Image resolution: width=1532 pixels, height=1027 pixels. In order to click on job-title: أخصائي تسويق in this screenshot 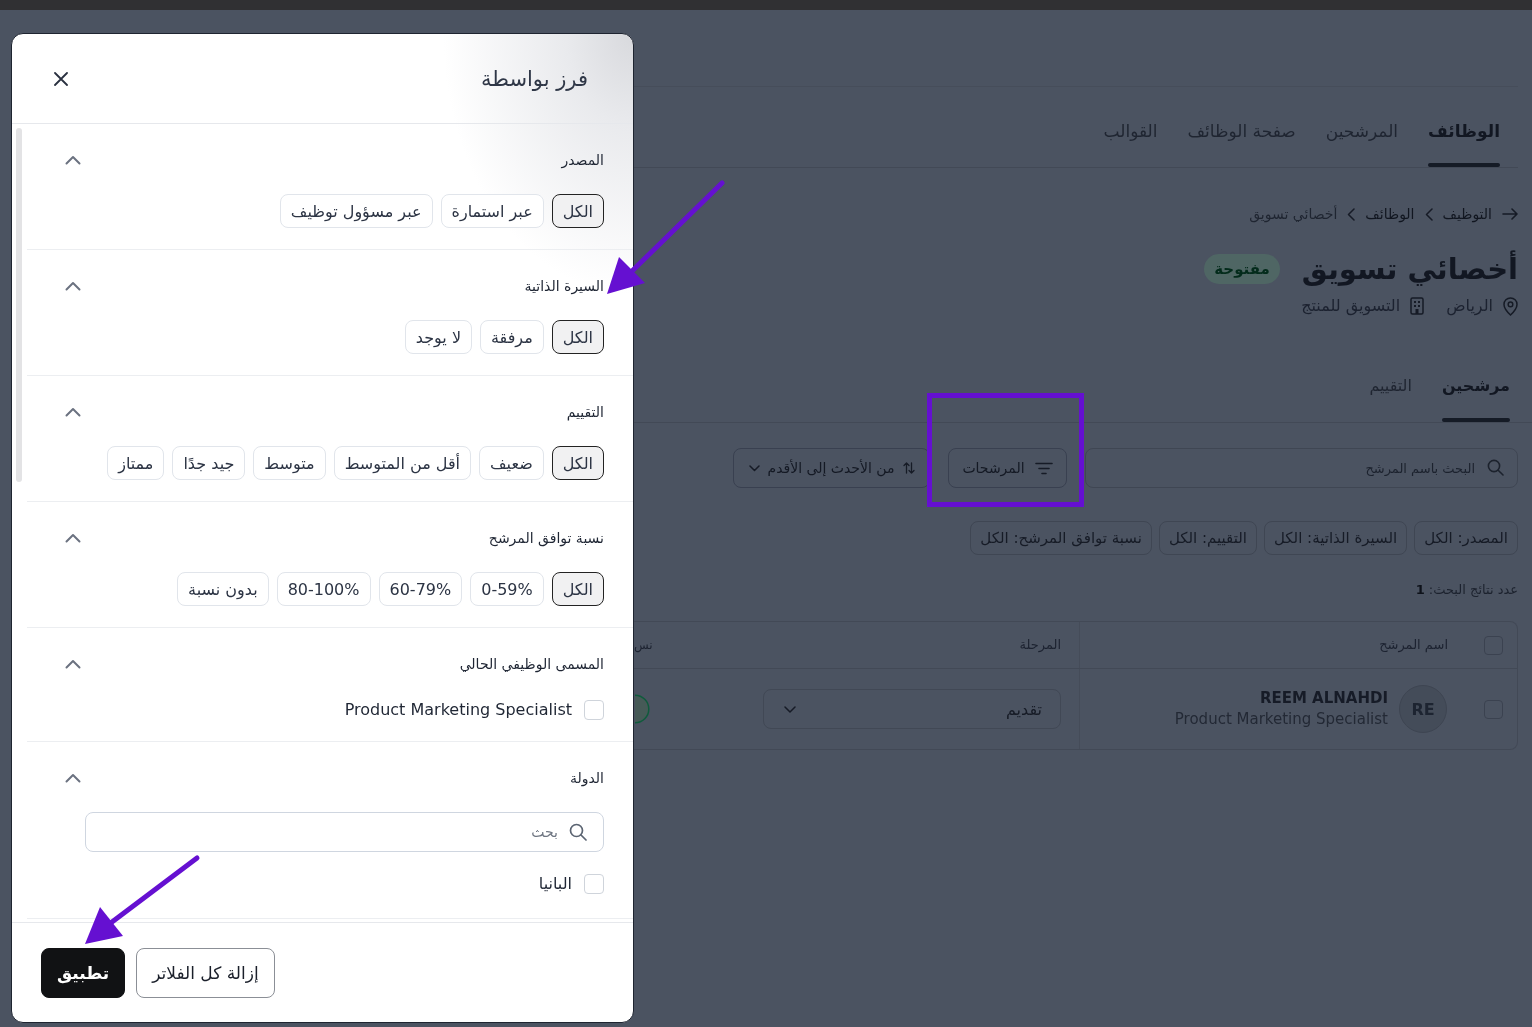, I will do `click(1409, 268)`.